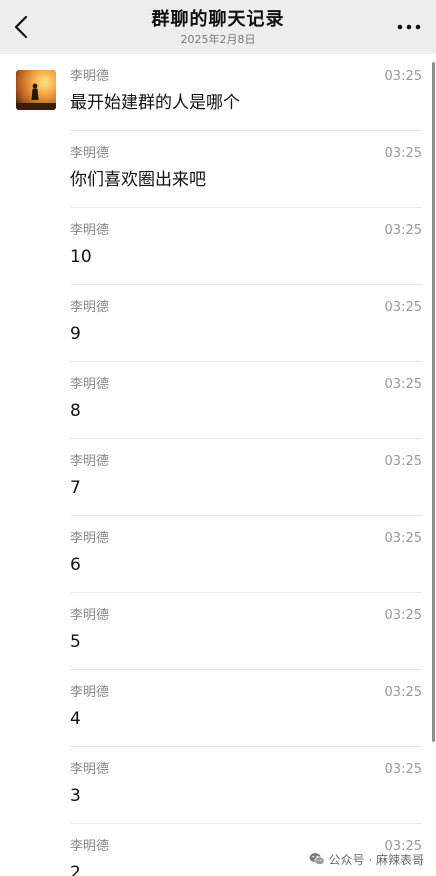 This screenshot has height=876, width=436. I want to click on message-item: 李明德 03:25 9, so click(218, 323).